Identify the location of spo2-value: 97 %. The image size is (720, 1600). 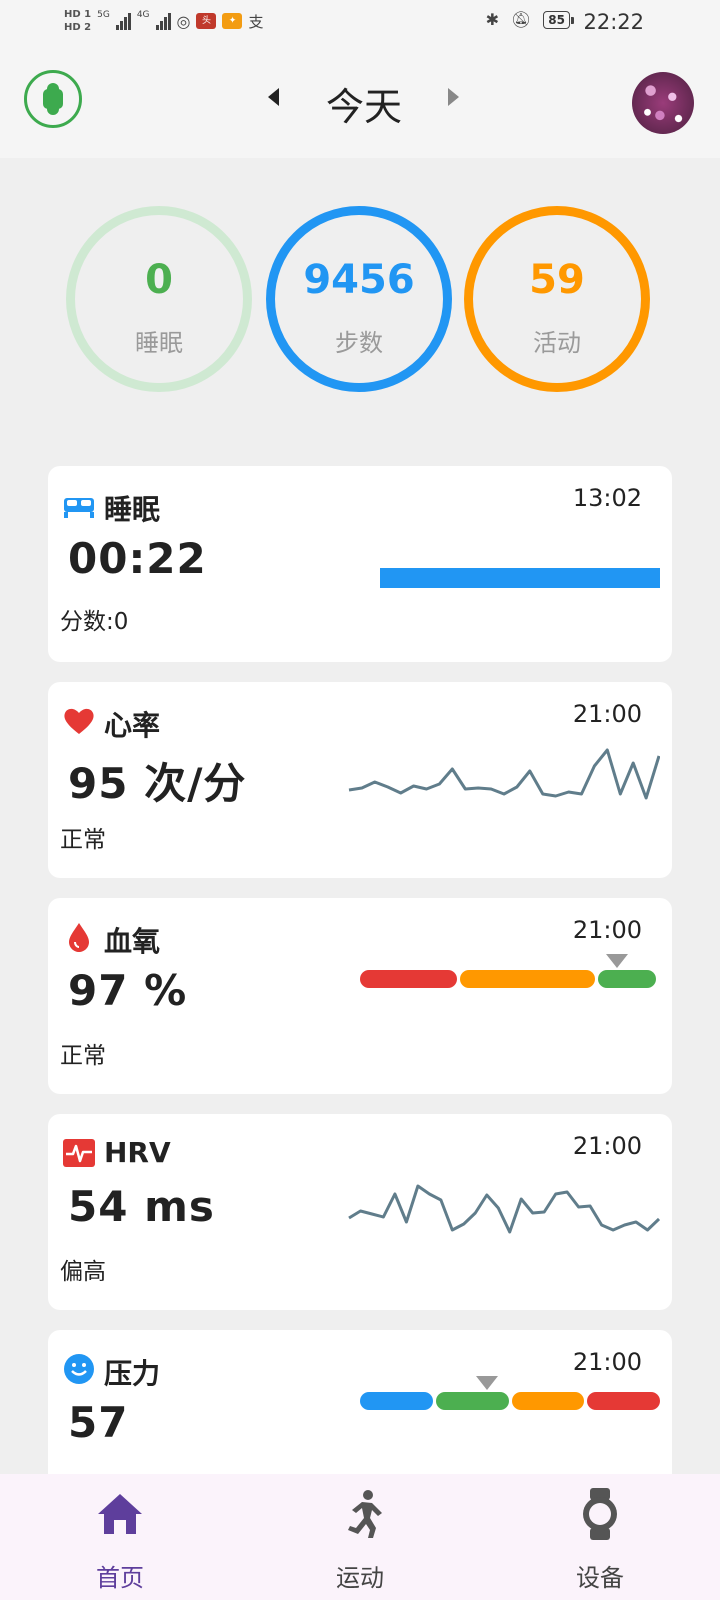
(128, 990).